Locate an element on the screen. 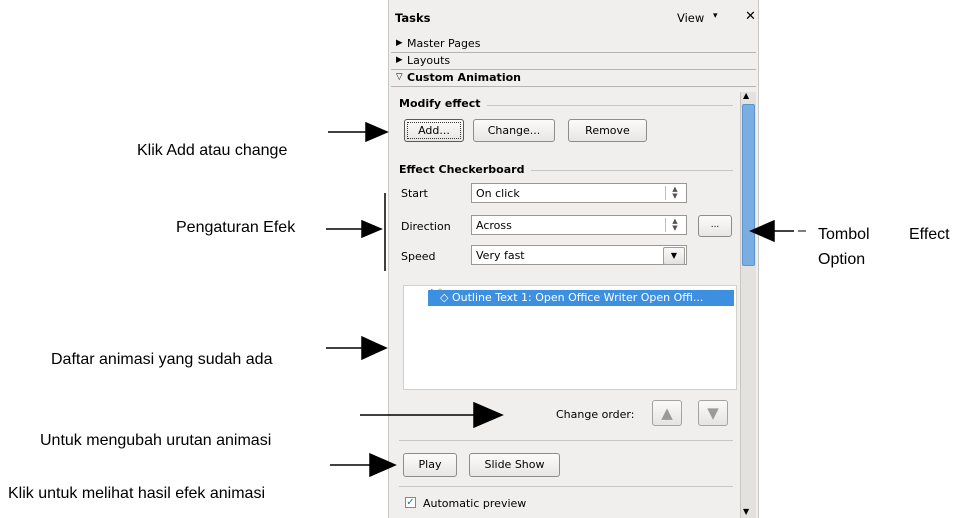  collapse-arrow-icon: ▽ is located at coordinates (399, 77).